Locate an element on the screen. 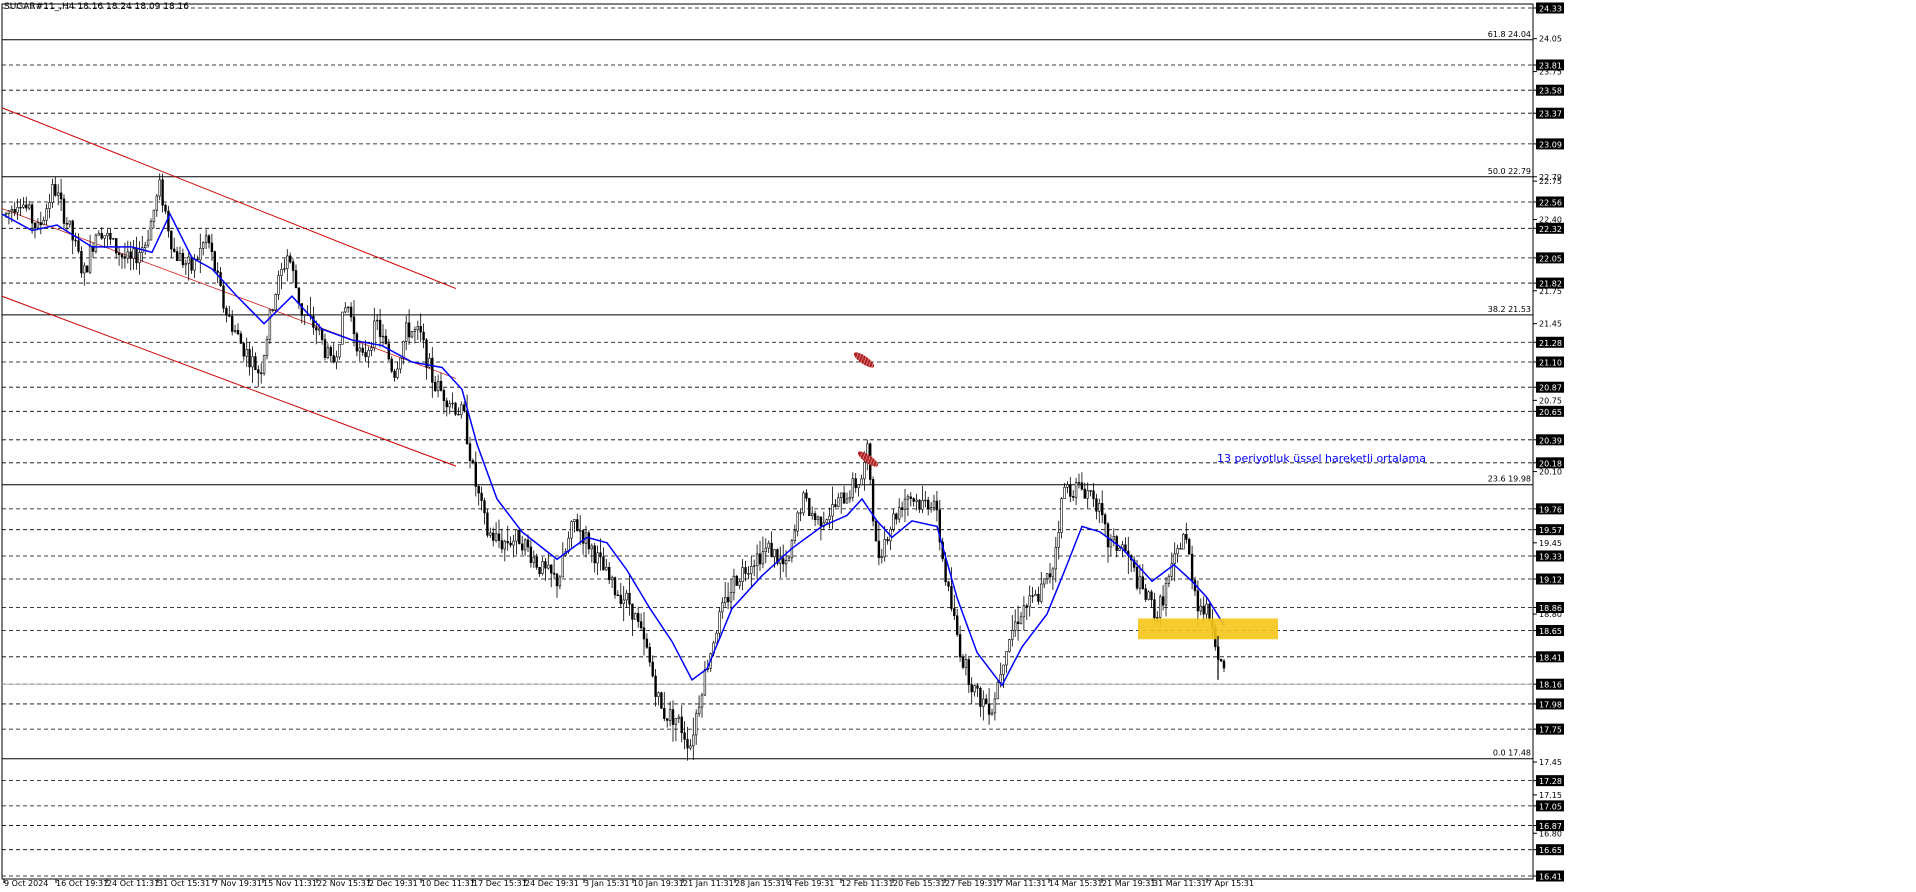 The height and width of the screenshot is (892, 1916). price-tag-label: 24.33 is located at coordinates (1550, 9).